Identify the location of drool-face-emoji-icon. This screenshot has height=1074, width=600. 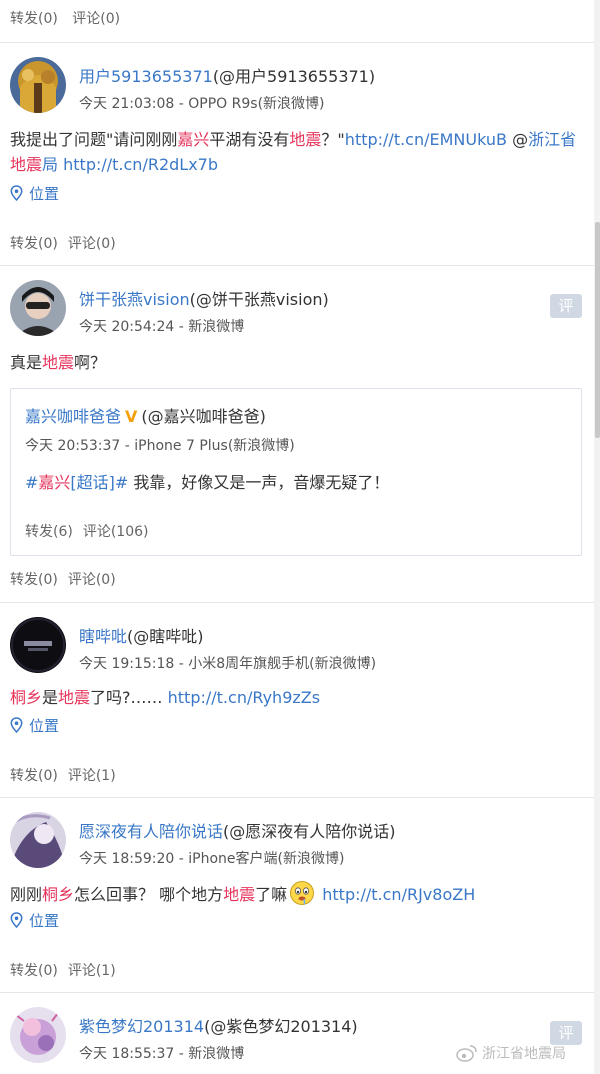
(302, 893).